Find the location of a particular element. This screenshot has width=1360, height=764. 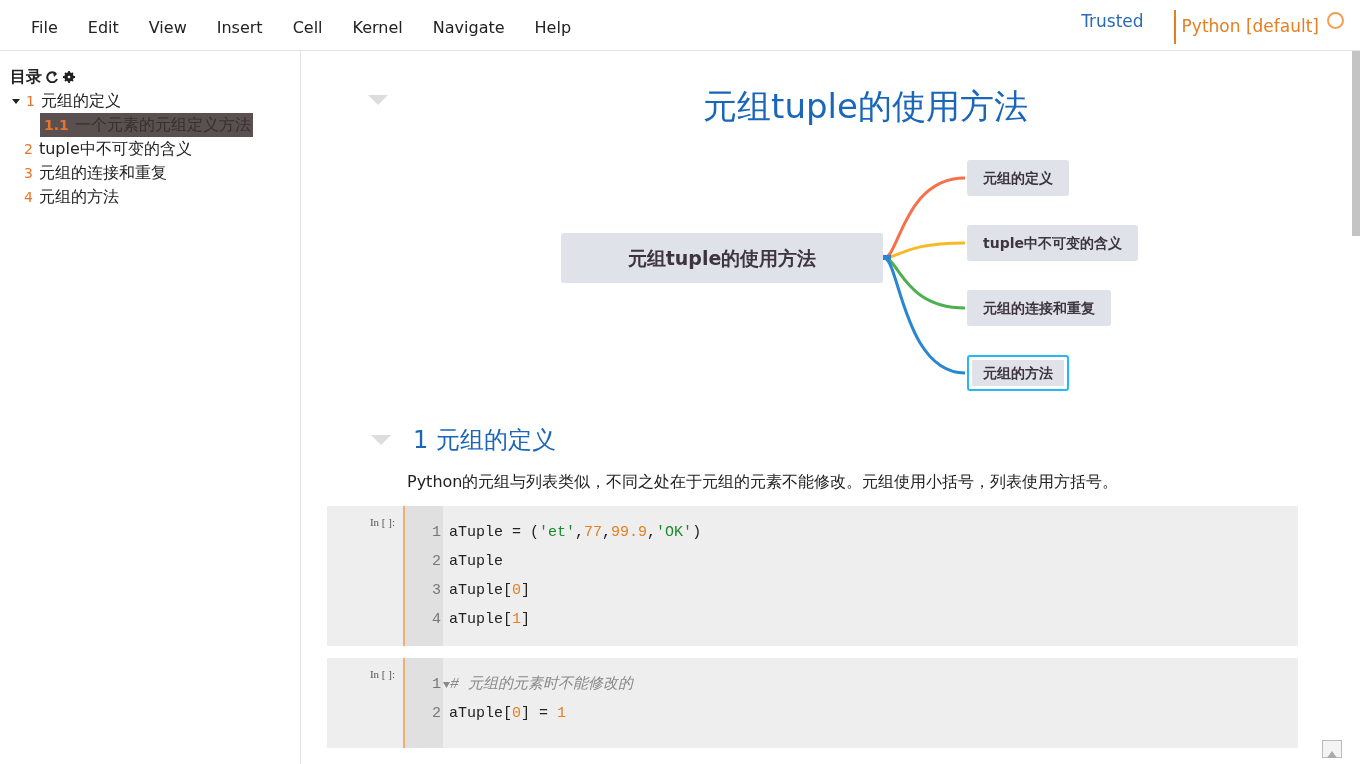

mindmap-node: 元组的连接和重复 is located at coordinates (1039, 308).